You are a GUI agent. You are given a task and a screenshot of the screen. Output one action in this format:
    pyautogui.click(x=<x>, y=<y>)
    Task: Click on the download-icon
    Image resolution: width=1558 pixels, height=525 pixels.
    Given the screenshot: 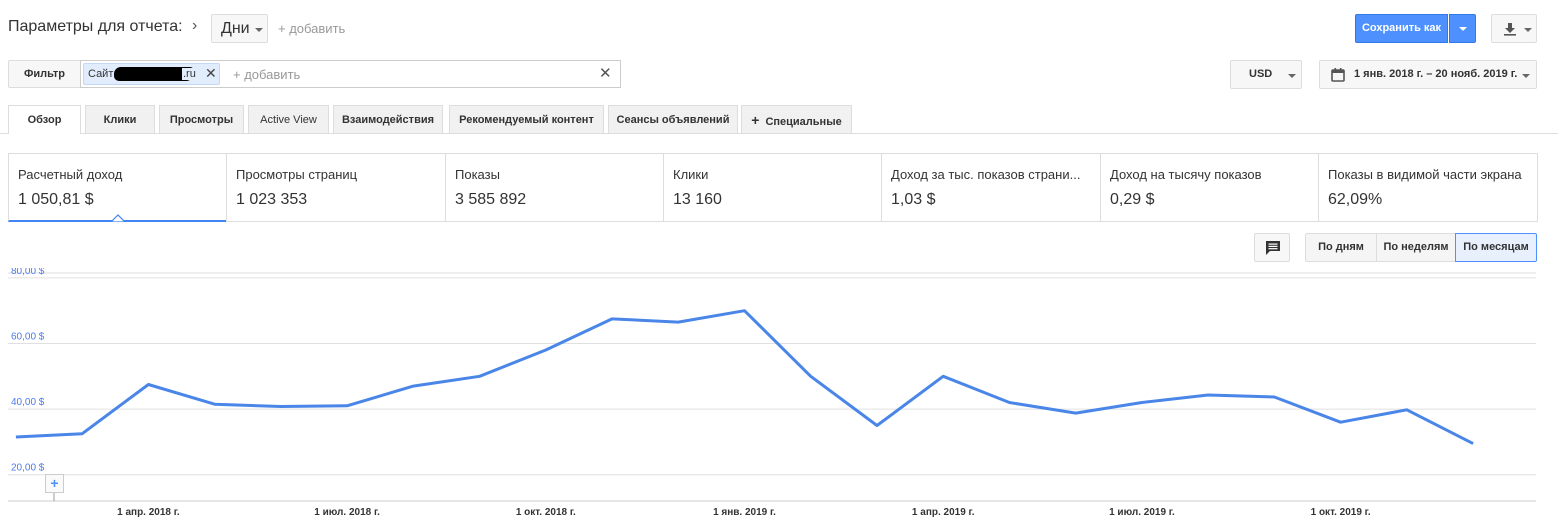 What is the action you would take?
    pyautogui.click(x=1510, y=29)
    